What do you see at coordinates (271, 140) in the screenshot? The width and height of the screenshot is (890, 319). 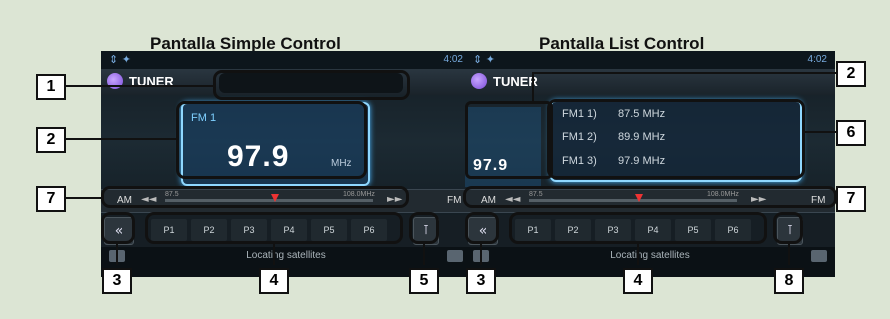 I see `callout-outline-2-left` at bounding box center [271, 140].